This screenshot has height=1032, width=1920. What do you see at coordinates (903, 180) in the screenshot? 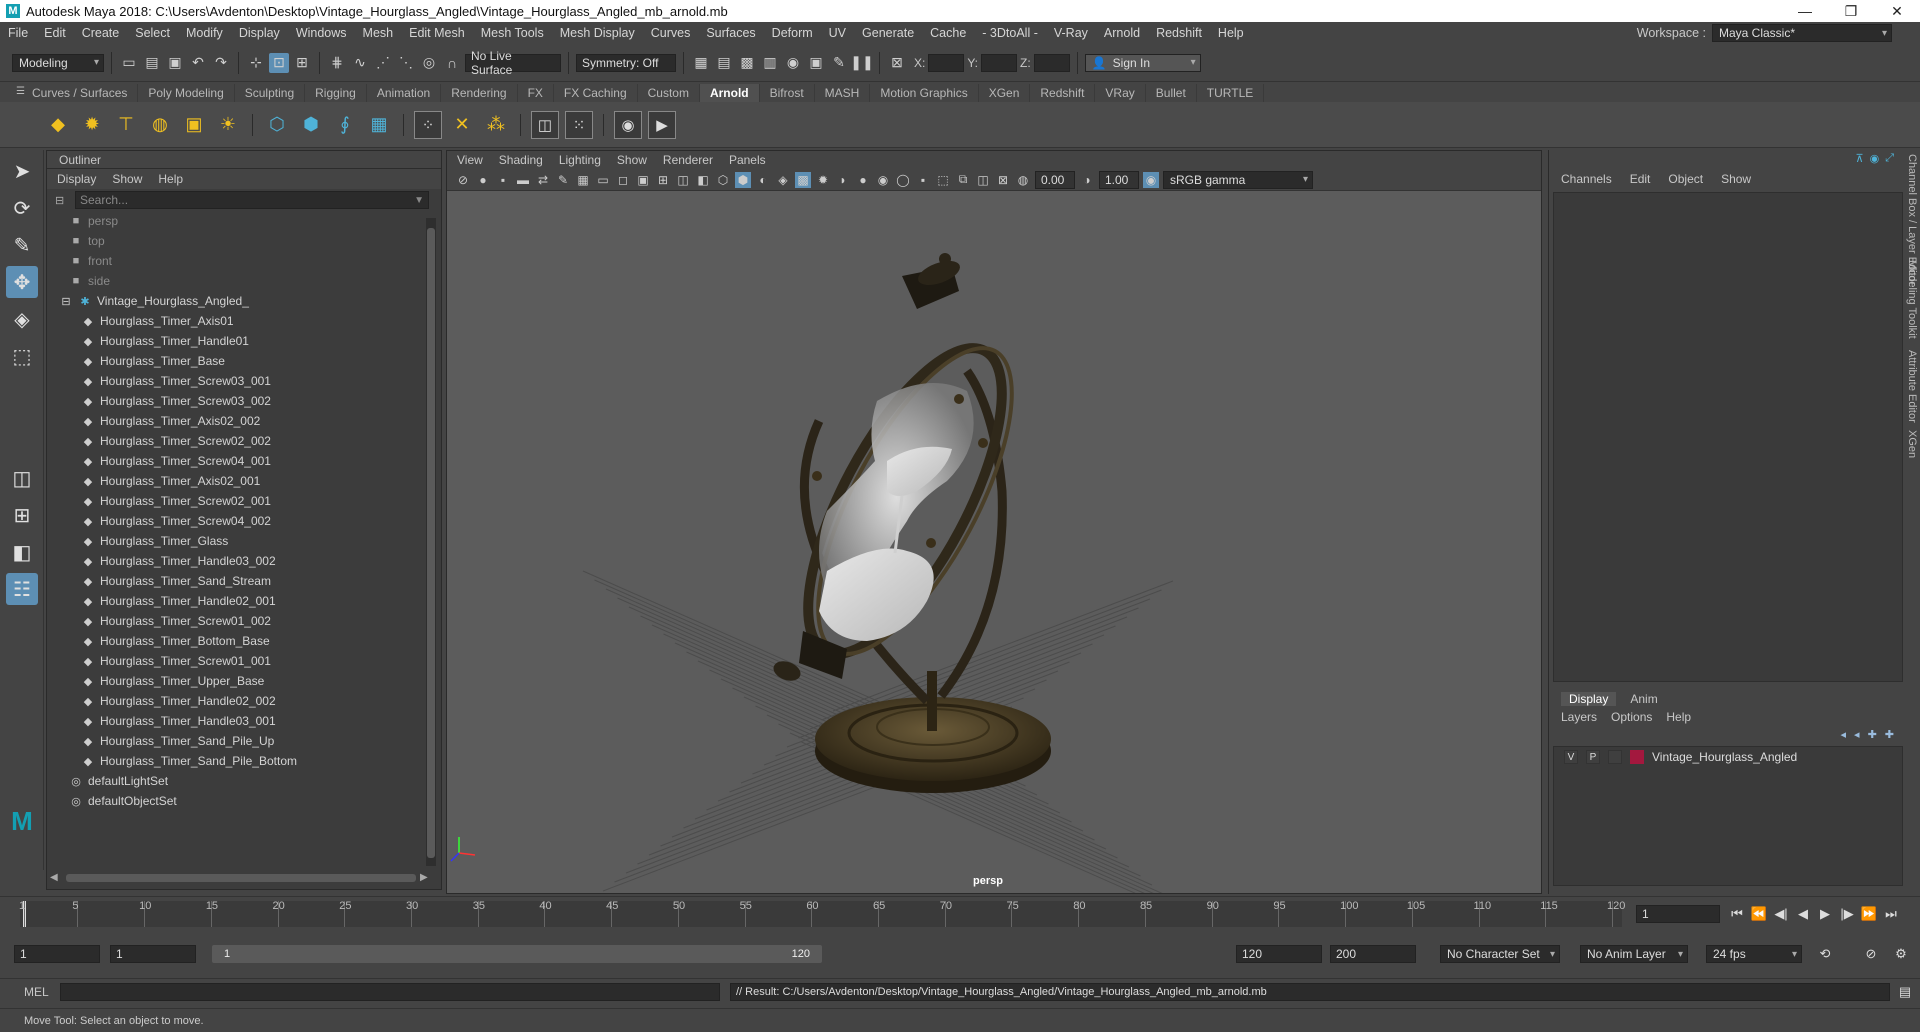
I see `anti-aliasing-icon: ◯` at bounding box center [903, 180].